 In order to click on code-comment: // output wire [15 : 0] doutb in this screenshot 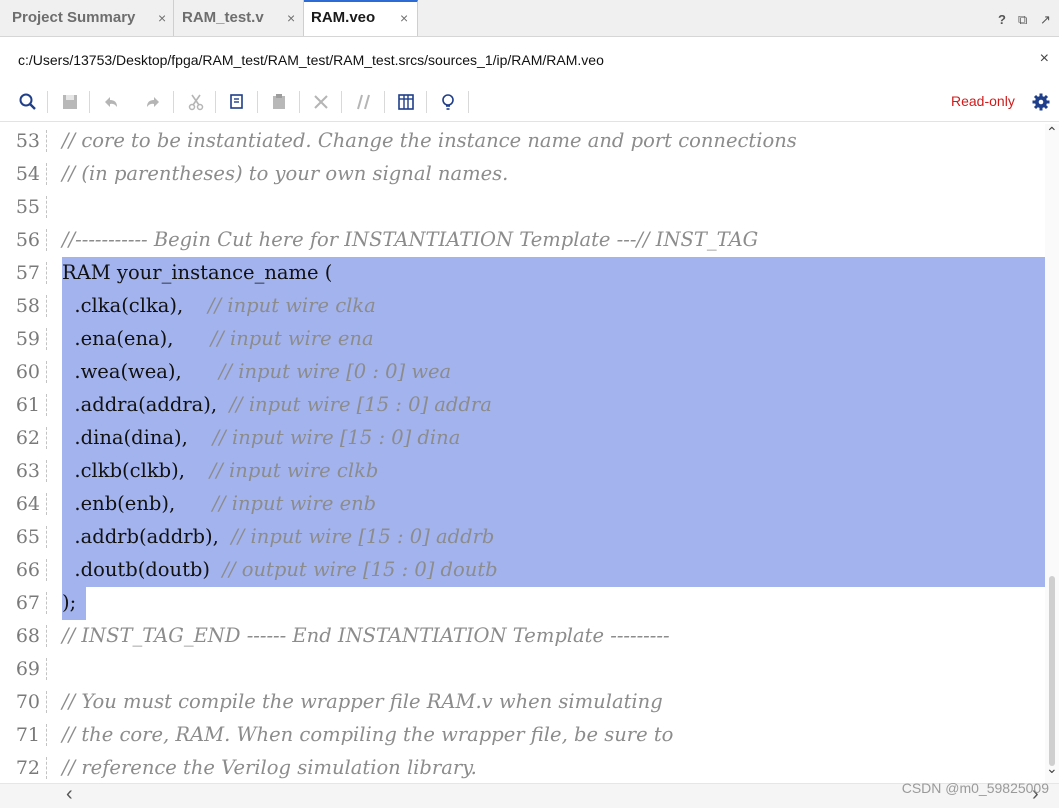, I will do `click(360, 569)`.